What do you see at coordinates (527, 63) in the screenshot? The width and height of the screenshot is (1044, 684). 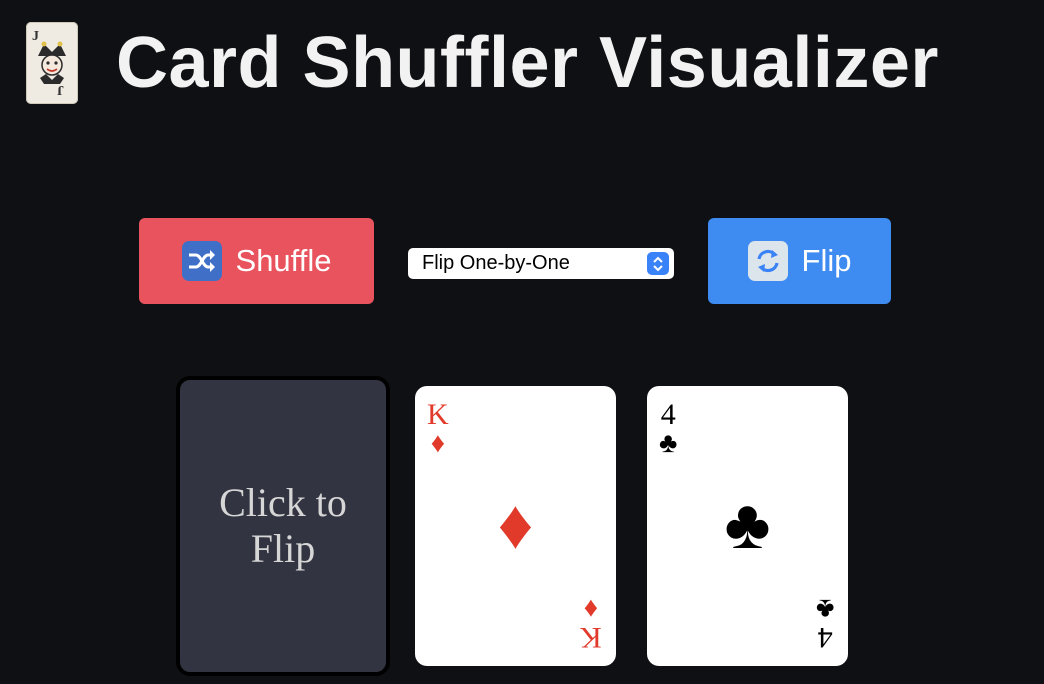 I see `page-title: Card Shuffler Visualizer` at bounding box center [527, 63].